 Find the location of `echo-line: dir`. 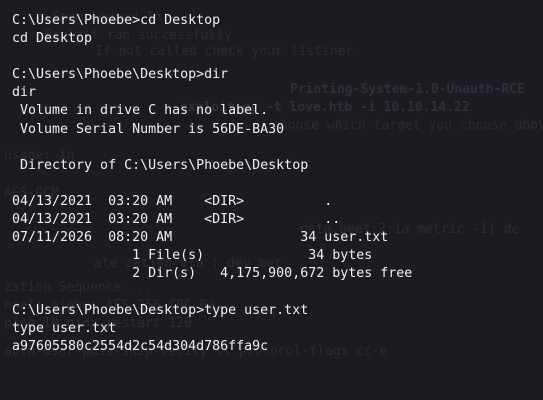

echo-line: dir is located at coordinates (24, 93).